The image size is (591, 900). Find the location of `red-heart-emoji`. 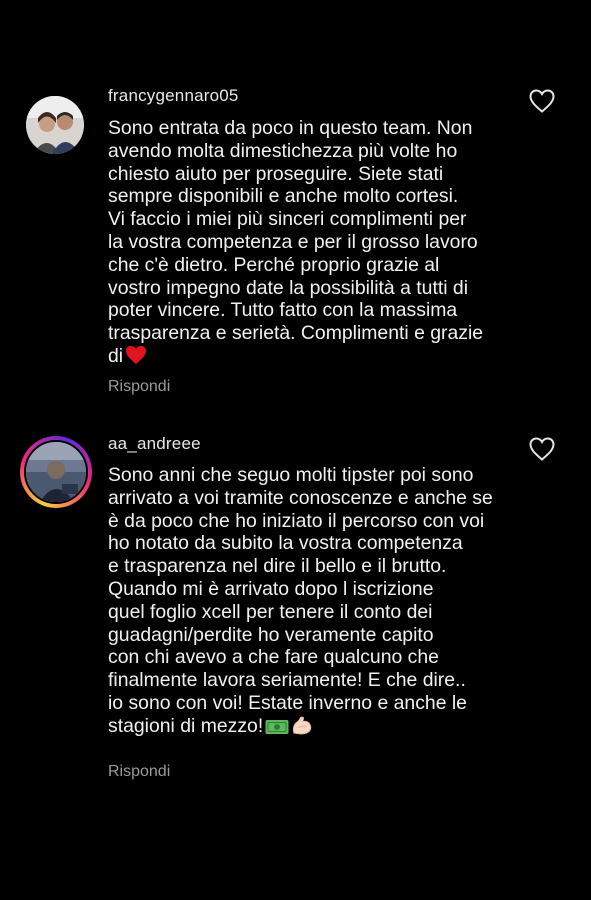

red-heart-emoji is located at coordinates (136, 358).